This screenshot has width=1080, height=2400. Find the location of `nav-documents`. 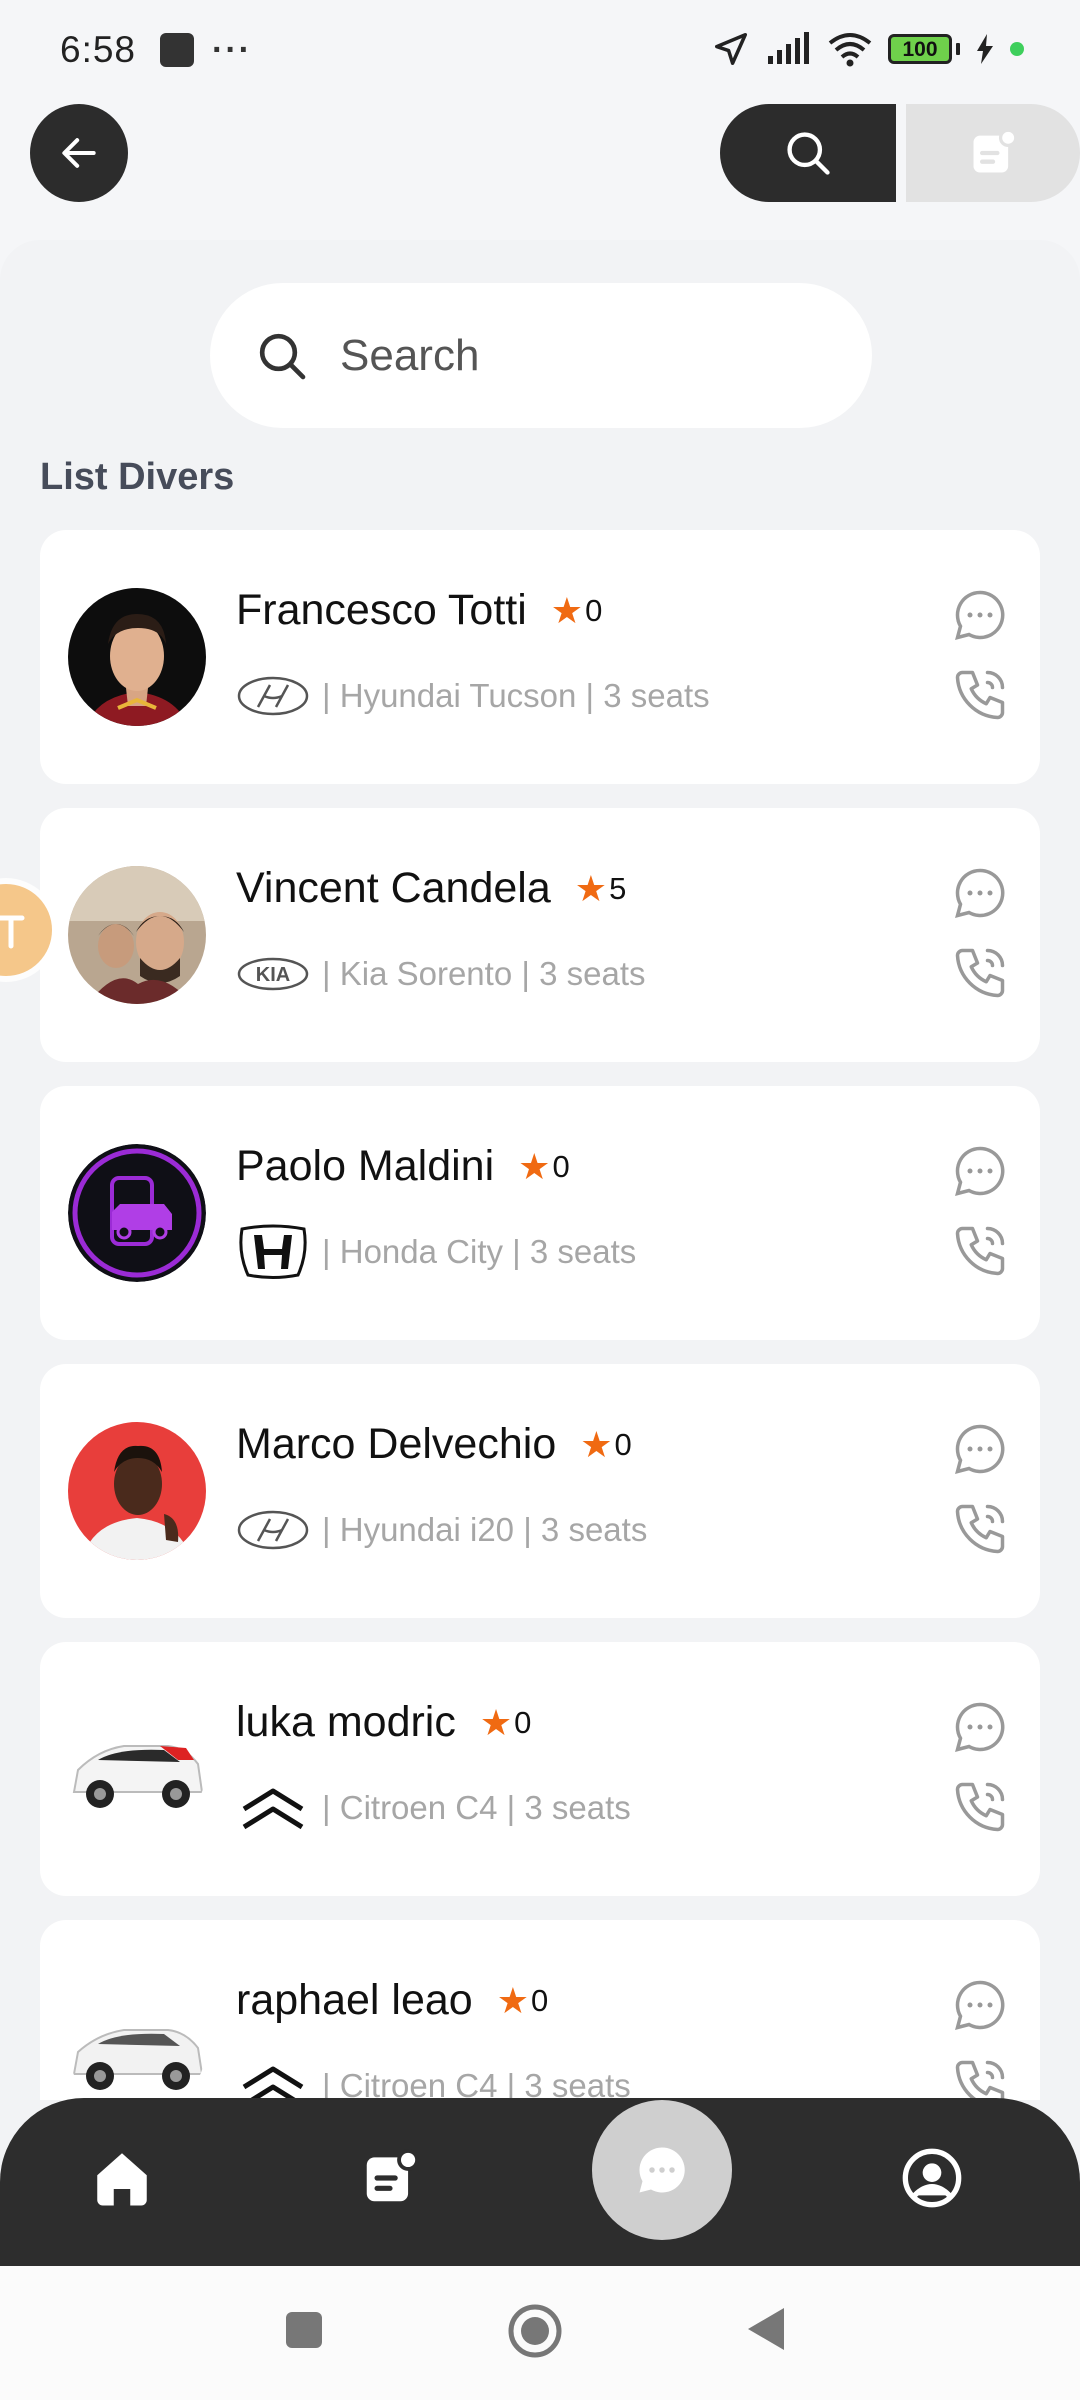

nav-documents is located at coordinates (390, 2178).